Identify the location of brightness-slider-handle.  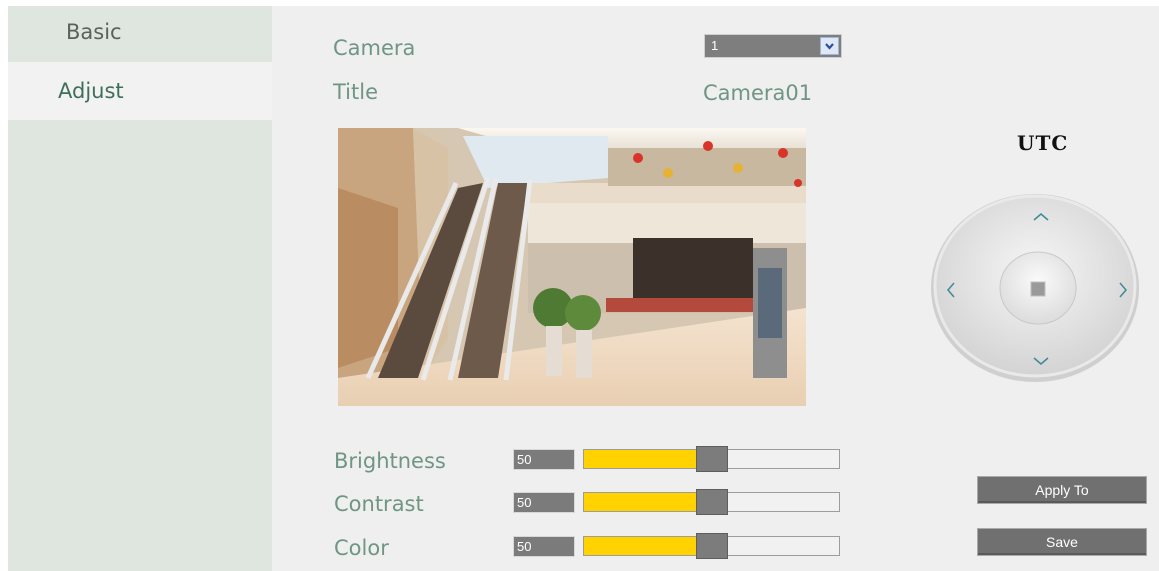
(712, 459).